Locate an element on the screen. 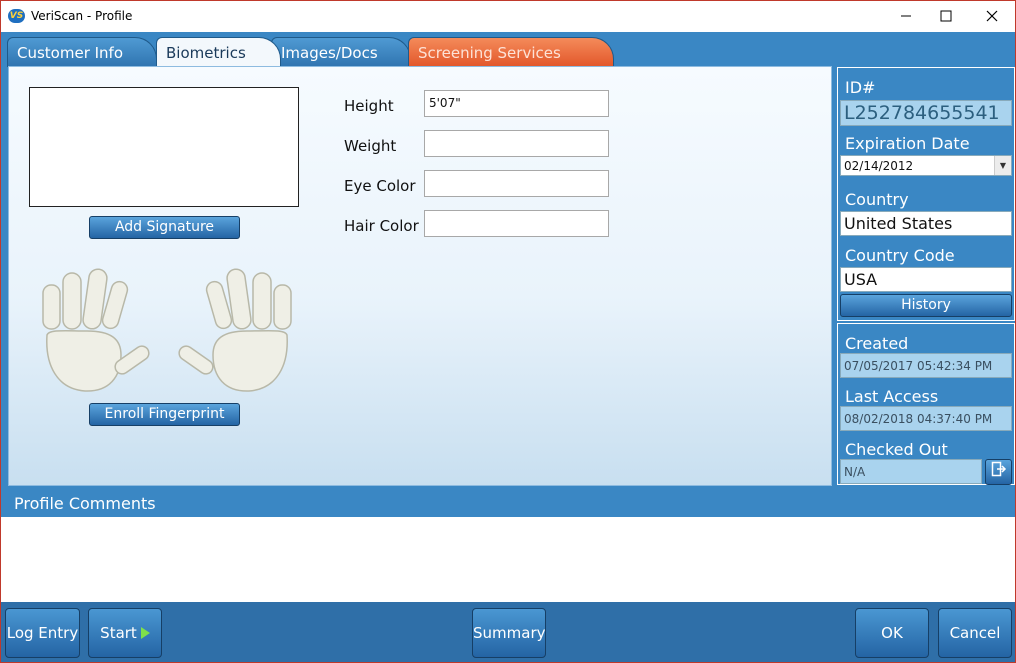 Image resolution: width=1016 pixels, height=663 pixels. checked-out-value: N/A is located at coordinates (911, 471).